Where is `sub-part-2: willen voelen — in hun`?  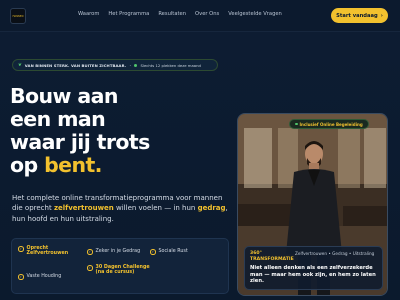 sub-part-2: willen voelen — in hun is located at coordinates (156, 208).